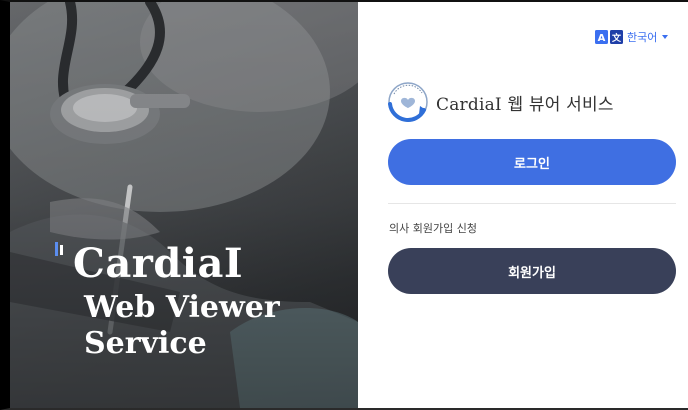 Image resolution: width=688 pixels, height=410 pixels. I want to click on svg-text: A, so click(602, 38).